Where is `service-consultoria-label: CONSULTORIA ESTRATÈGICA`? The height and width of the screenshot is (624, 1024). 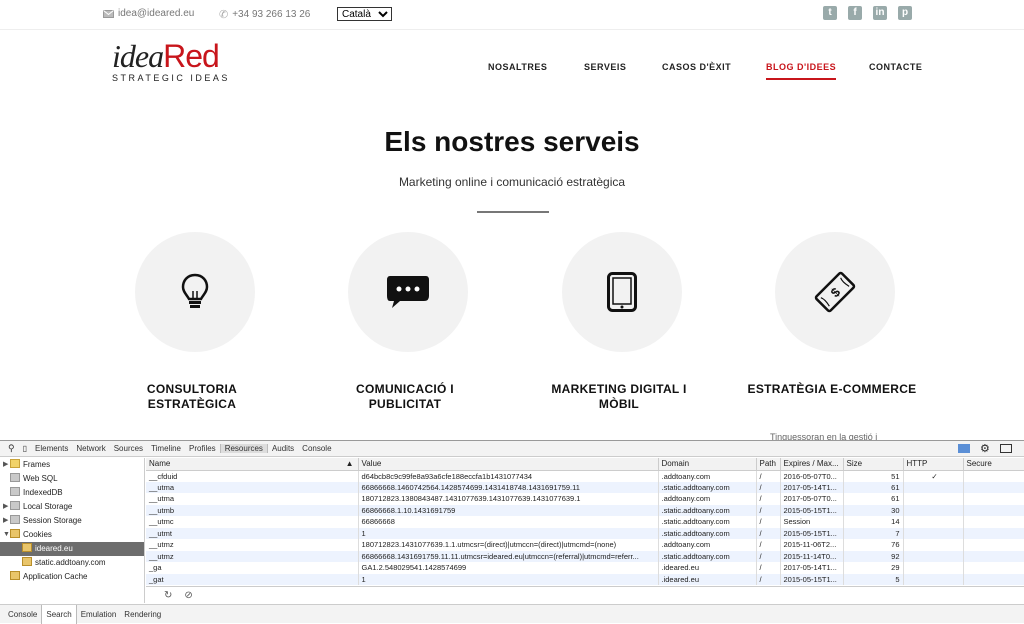
service-consultoria-label: CONSULTORIA ESTRATÈGICA is located at coordinates (192, 397).